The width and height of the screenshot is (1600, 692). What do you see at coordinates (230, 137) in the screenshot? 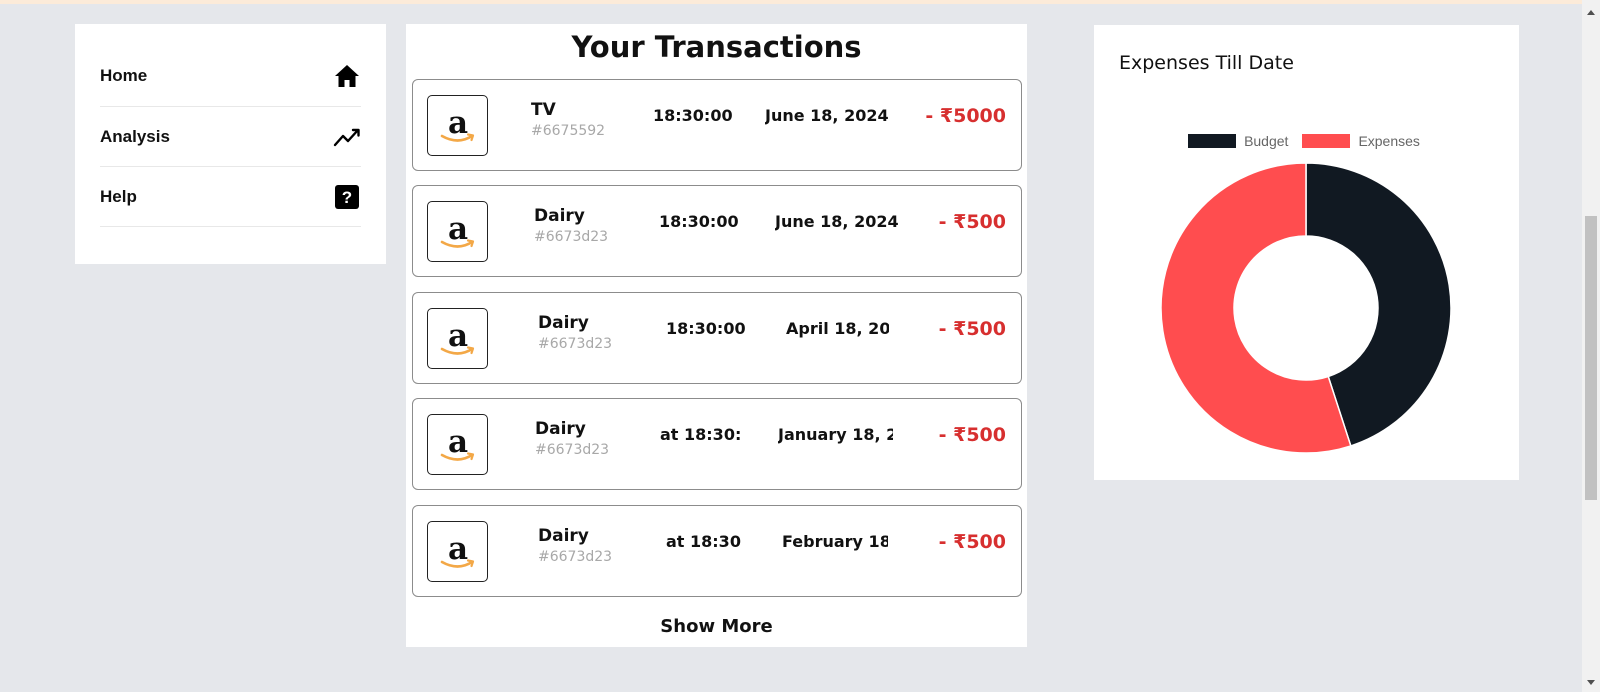
I see `sidebar-item-analysis: Analysis` at bounding box center [230, 137].